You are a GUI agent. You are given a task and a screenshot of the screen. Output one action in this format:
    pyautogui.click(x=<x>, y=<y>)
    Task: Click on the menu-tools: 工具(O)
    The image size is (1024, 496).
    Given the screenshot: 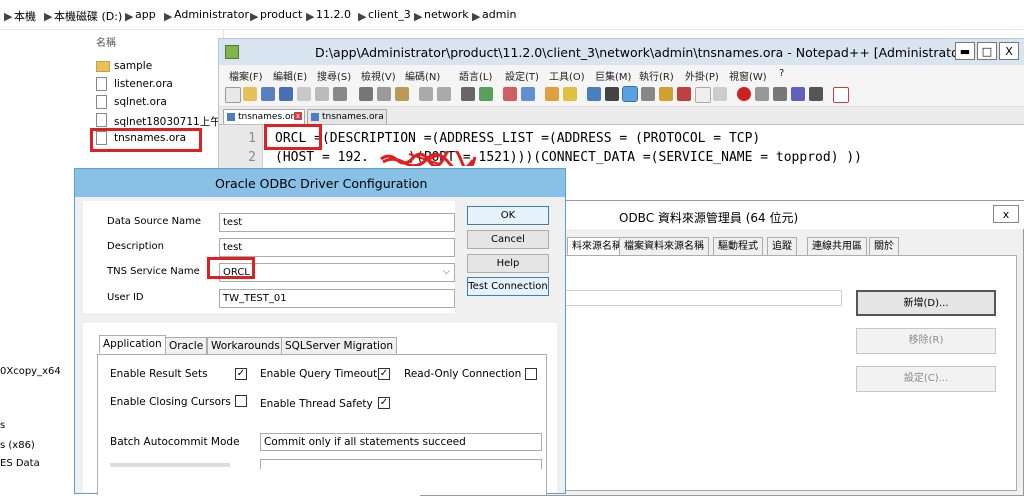 What is the action you would take?
    pyautogui.click(x=567, y=75)
    